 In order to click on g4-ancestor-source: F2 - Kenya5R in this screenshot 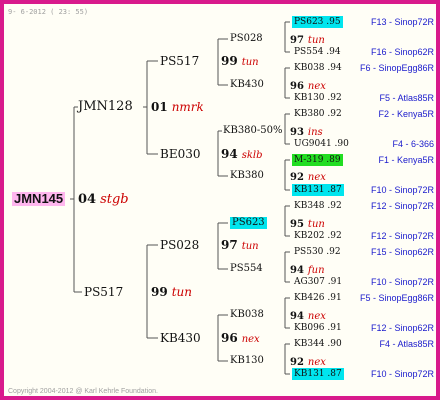, I will do `click(406, 114)`.